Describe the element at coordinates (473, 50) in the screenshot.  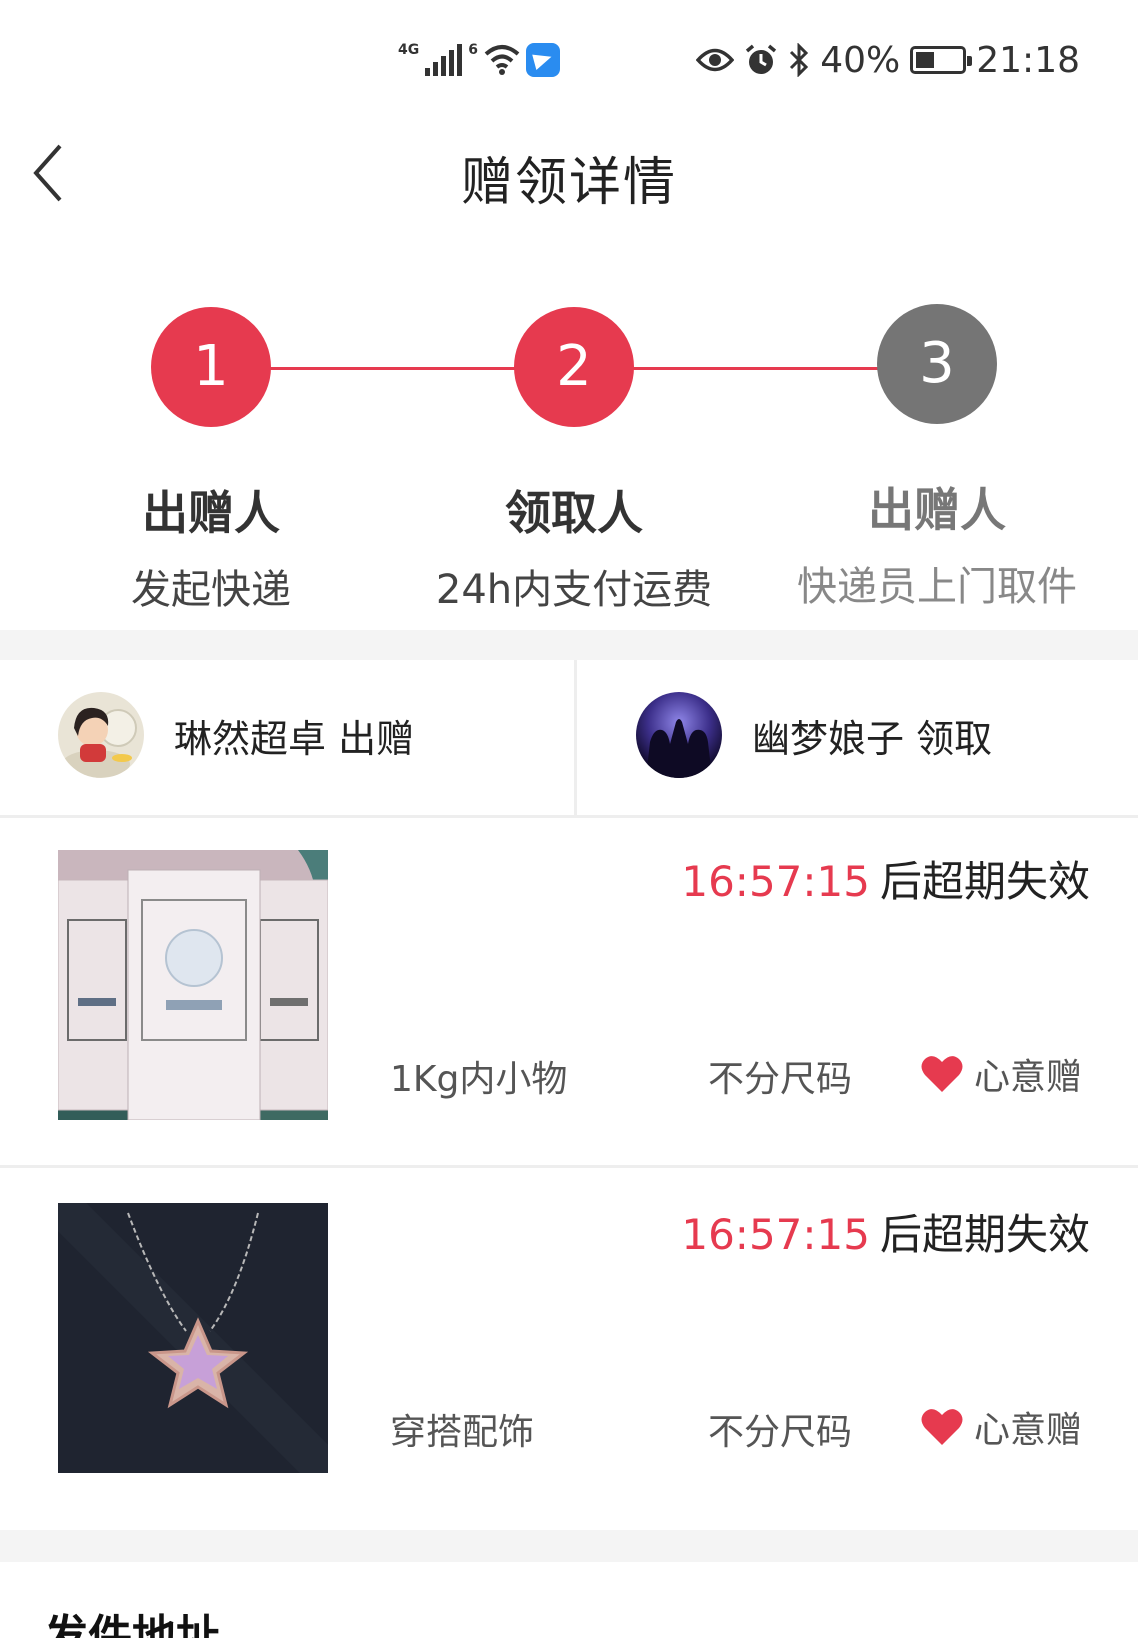
I see `wifi-generation-label: 6` at that location.